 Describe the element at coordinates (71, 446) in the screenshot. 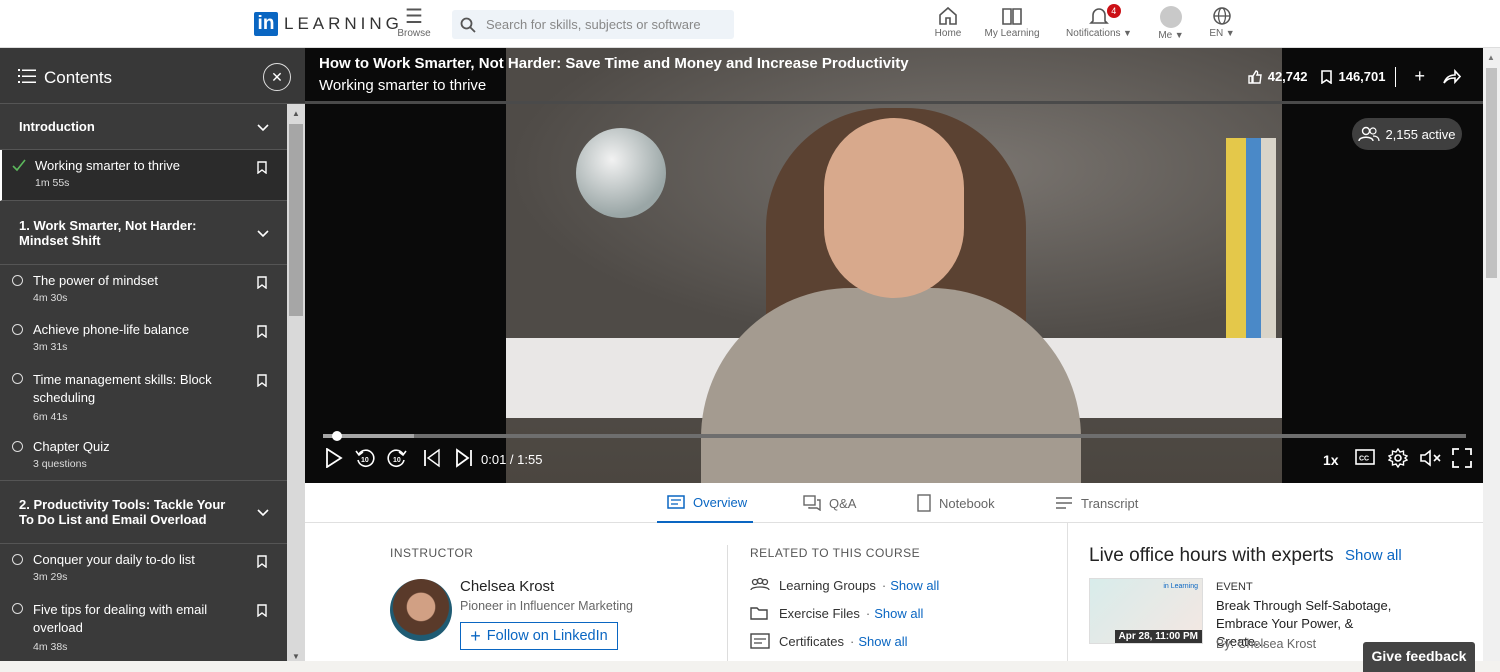

I see `item-title: Chapter Quiz` at that location.